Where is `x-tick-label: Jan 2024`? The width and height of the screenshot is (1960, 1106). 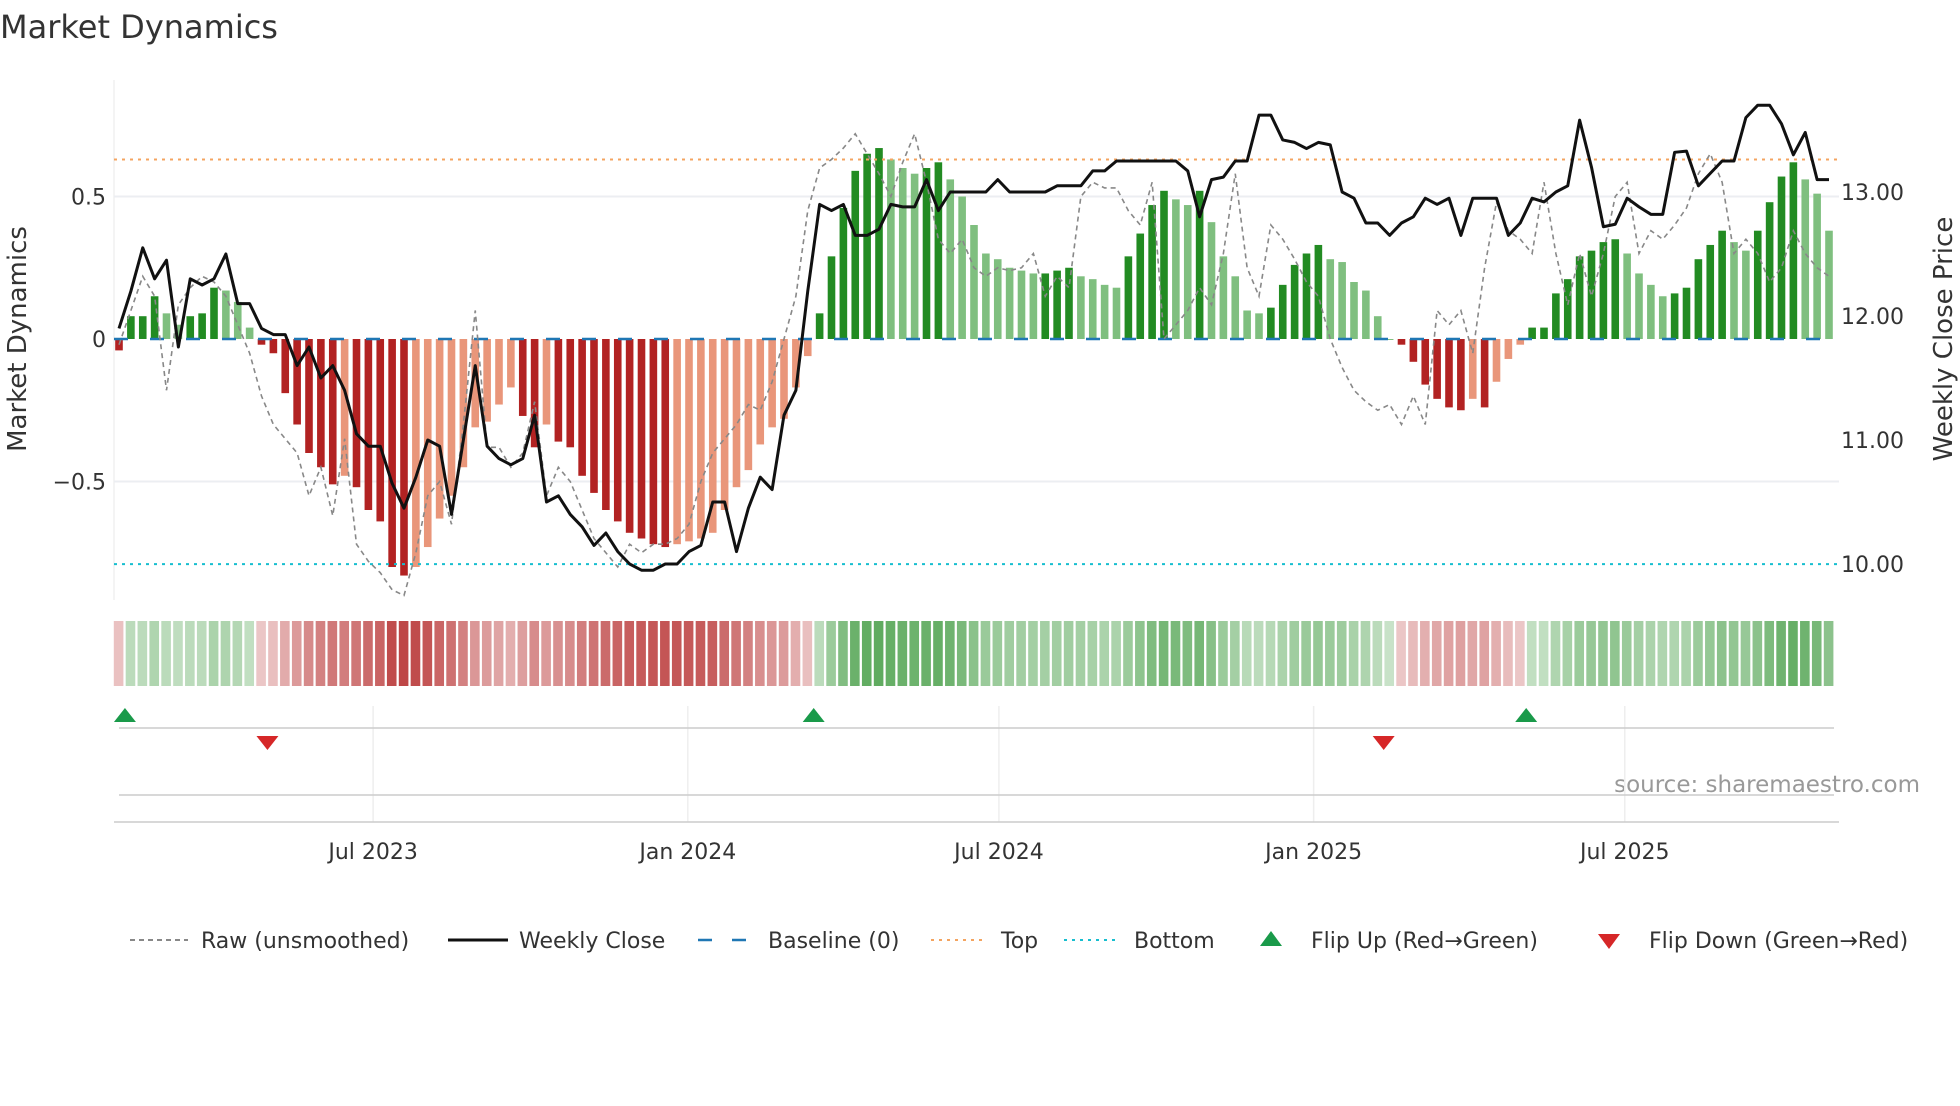
x-tick-label: Jan 2024 is located at coordinates (686, 852).